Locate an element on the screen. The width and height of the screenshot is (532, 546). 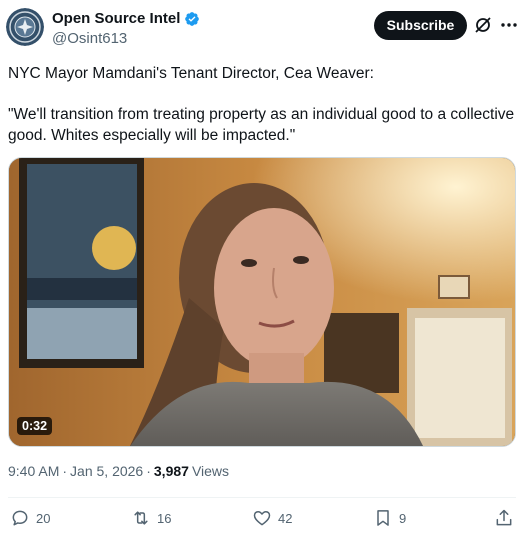
video-duration-badge: 0:32 is located at coordinates (35, 426).